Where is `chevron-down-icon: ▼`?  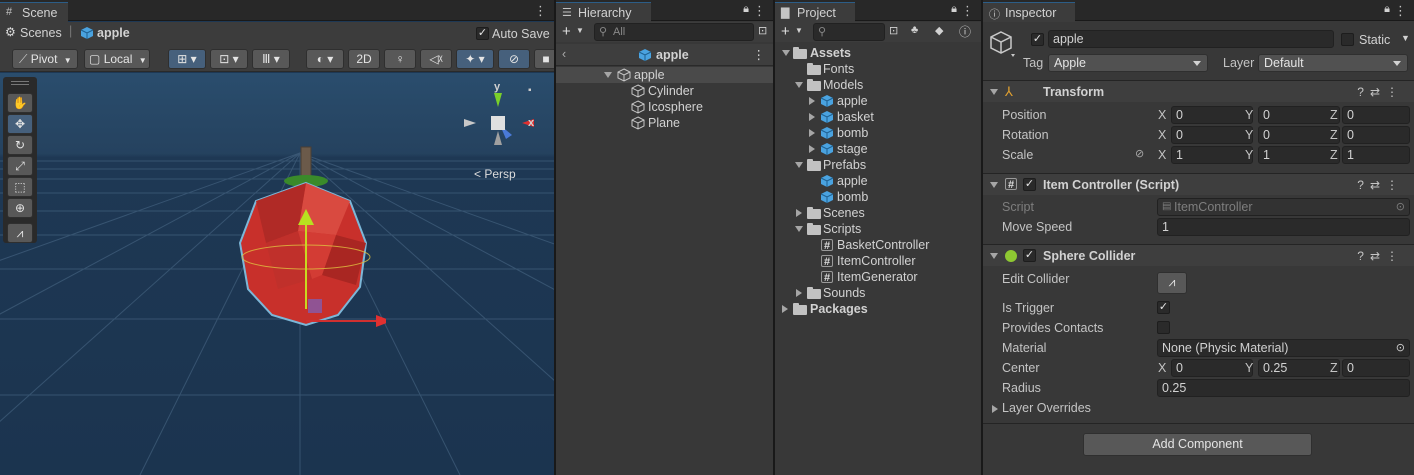 chevron-down-icon: ▼ is located at coordinates (799, 30).